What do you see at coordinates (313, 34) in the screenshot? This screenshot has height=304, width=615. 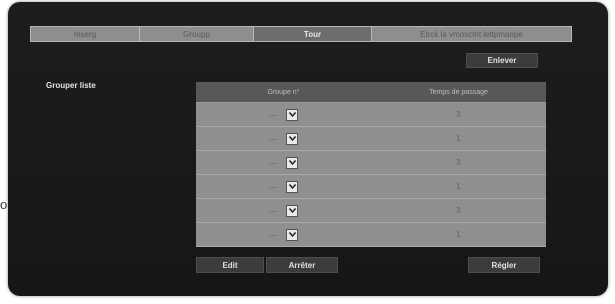 I see `tab-tour: Tour` at bounding box center [313, 34].